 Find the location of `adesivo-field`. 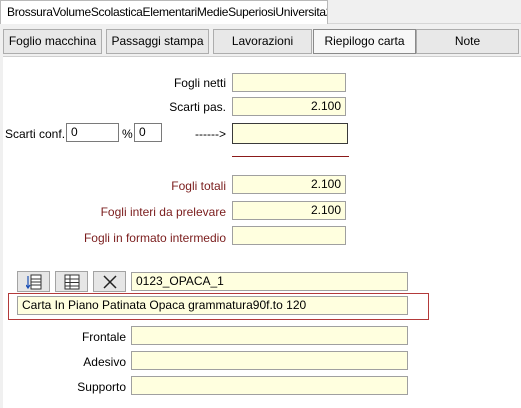

adesivo-field is located at coordinates (269, 360).